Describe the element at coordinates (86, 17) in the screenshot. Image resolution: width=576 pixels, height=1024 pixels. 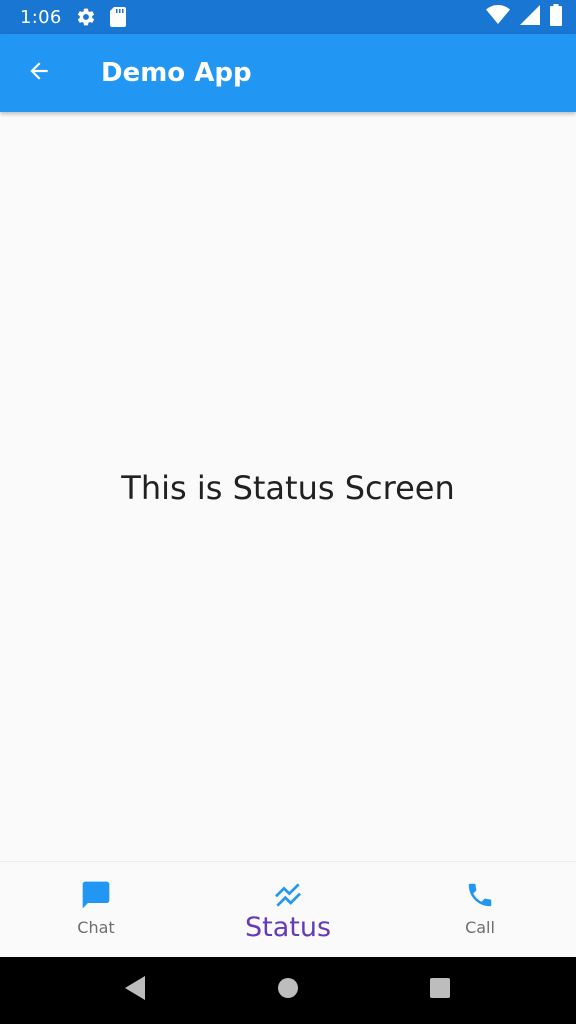
I see `settings-icon` at that location.